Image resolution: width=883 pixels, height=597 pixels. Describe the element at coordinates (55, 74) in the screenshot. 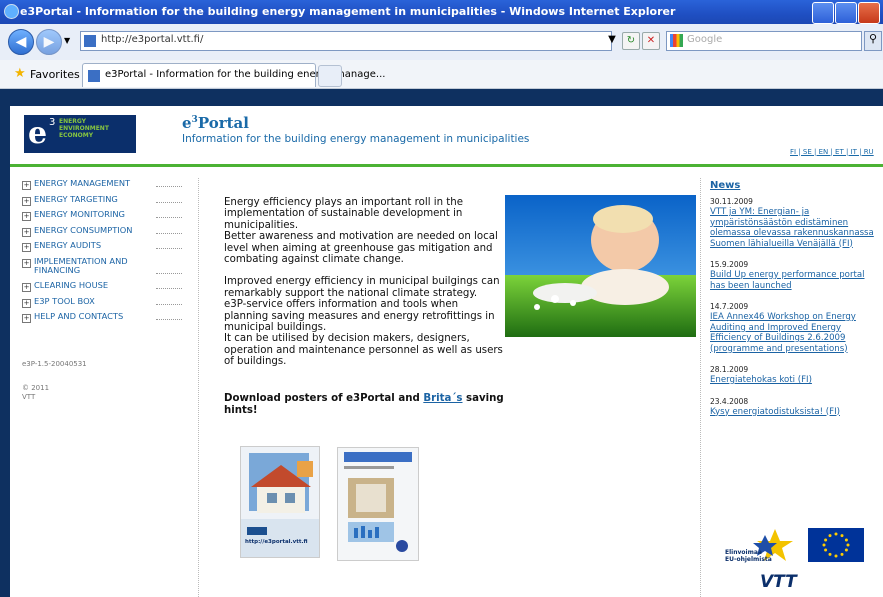

I see `favorites-button: Favorites` at that location.